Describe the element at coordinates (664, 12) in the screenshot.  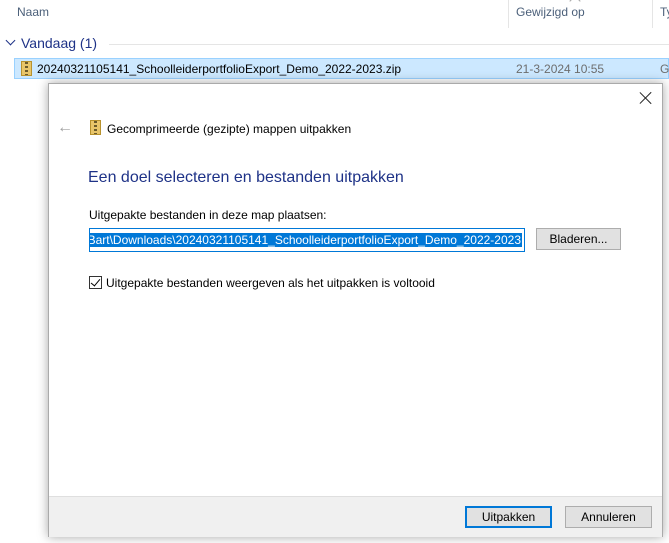
I see `column-header-type: Ty` at that location.